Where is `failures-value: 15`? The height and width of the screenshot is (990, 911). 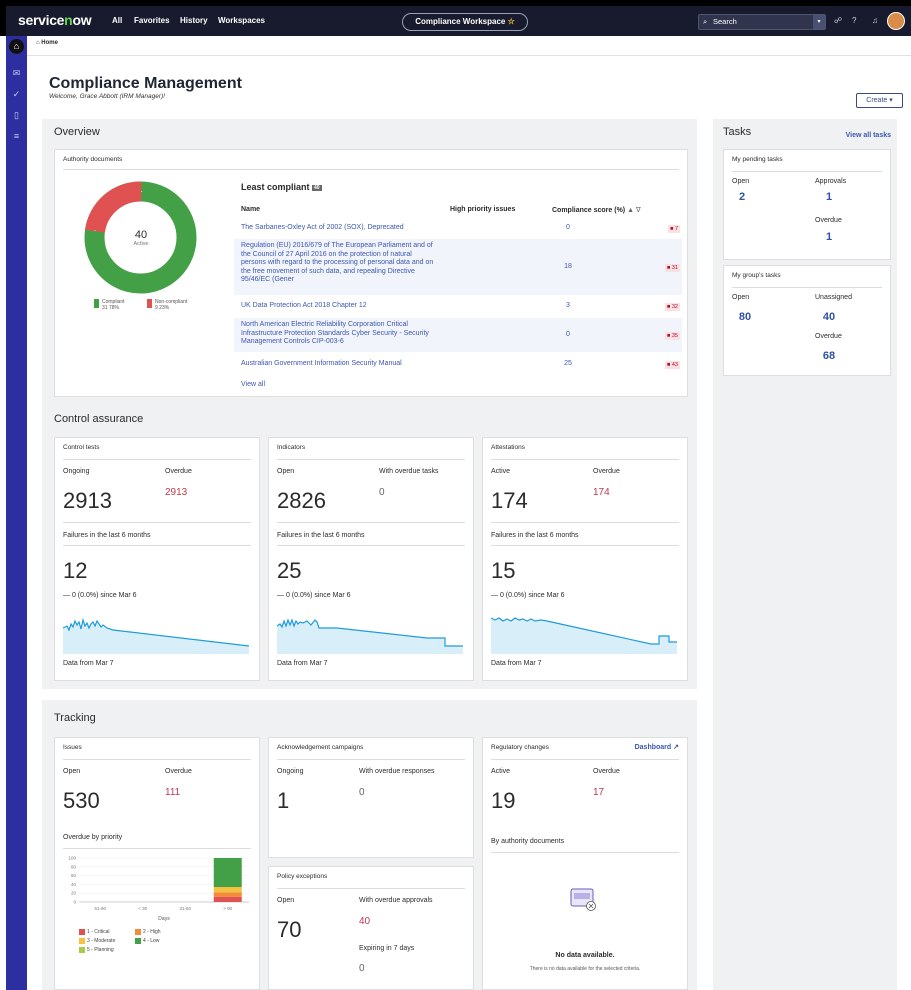
failures-value: 15 is located at coordinates (503, 571).